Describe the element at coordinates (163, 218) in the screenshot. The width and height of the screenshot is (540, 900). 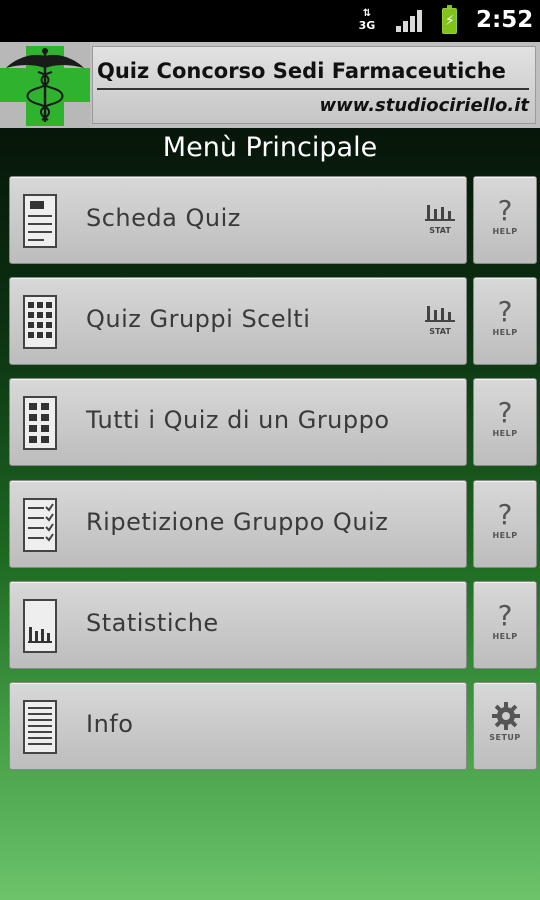
I see `menu-item-label: Scheda Quiz` at that location.